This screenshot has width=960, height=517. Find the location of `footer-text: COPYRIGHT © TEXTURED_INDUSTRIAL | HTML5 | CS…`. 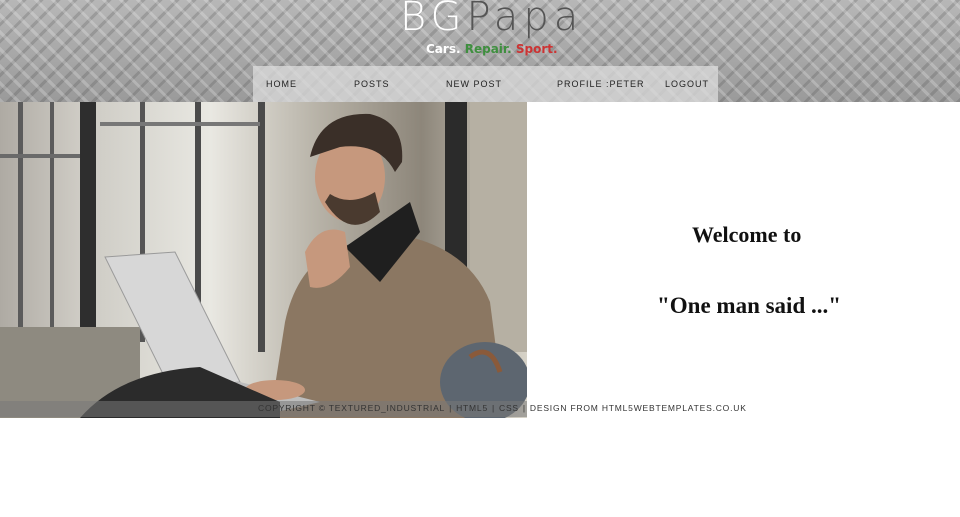

footer-text: COPYRIGHT © TEXTURED_INDUSTRIAL | HTML5 | CS… is located at coordinates (502, 408).